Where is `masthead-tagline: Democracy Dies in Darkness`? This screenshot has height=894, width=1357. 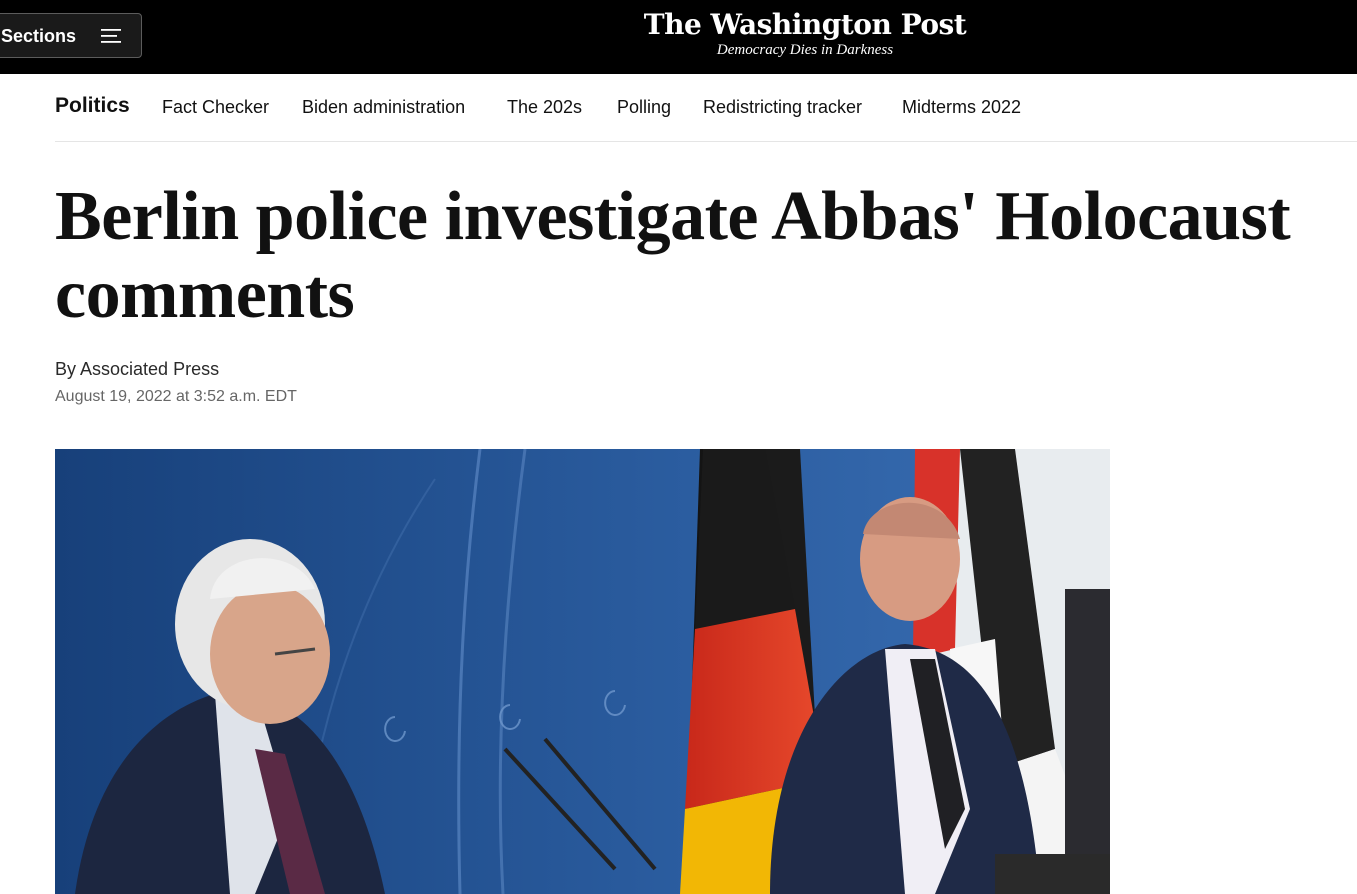
masthead-tagline: Democracy Dies in Darkness is located at coordinates (805, 50).